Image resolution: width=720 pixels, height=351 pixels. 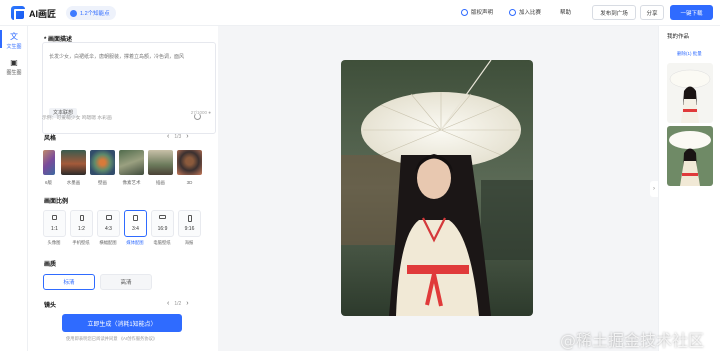 I want to click on coin-icon, so click(x=73, y=13).